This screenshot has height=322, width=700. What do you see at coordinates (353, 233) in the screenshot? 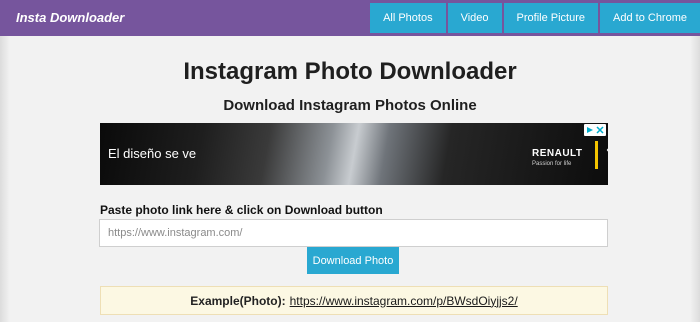
I see `photo-url-input` at bounding box center [353, 233].